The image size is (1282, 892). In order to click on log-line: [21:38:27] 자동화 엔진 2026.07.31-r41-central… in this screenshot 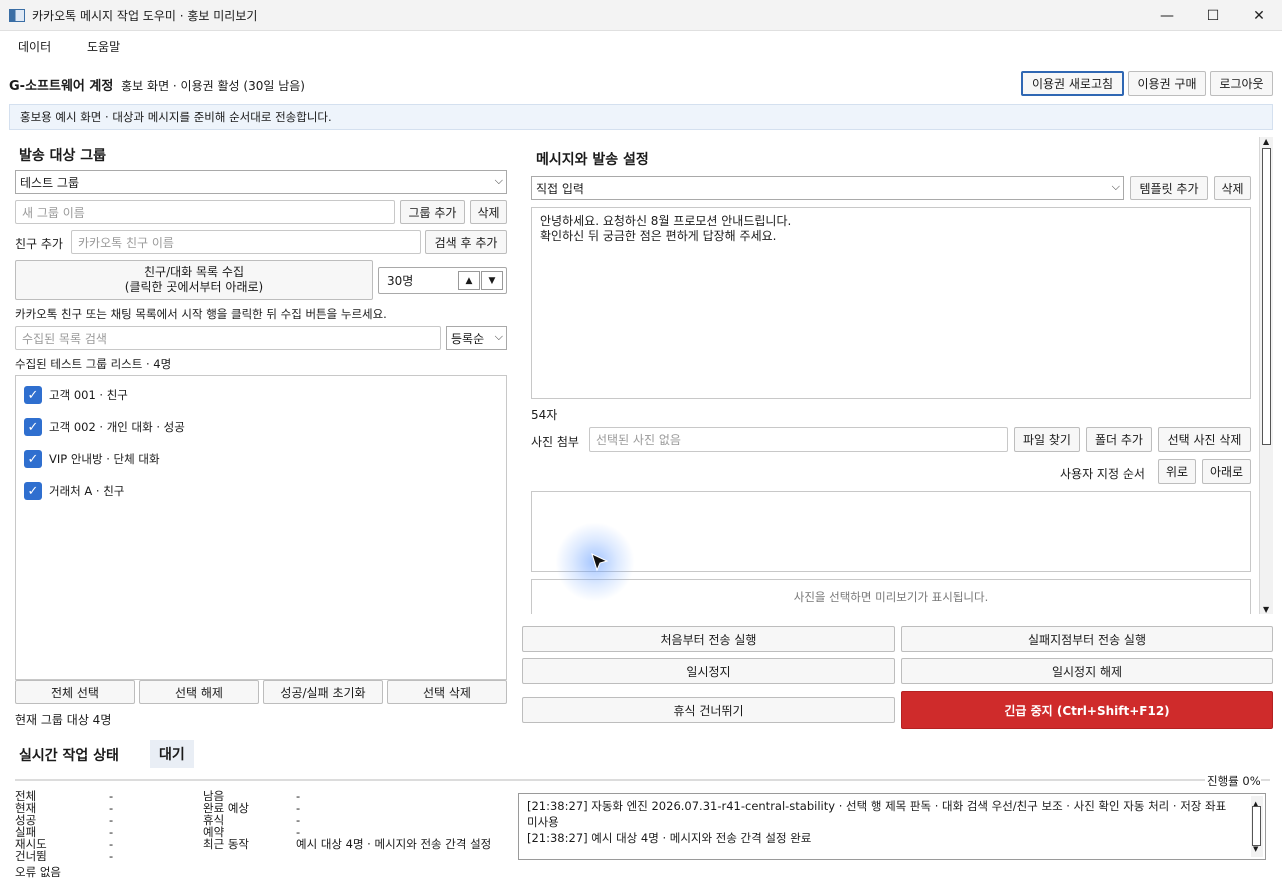, I will do `click(877, 814)`.